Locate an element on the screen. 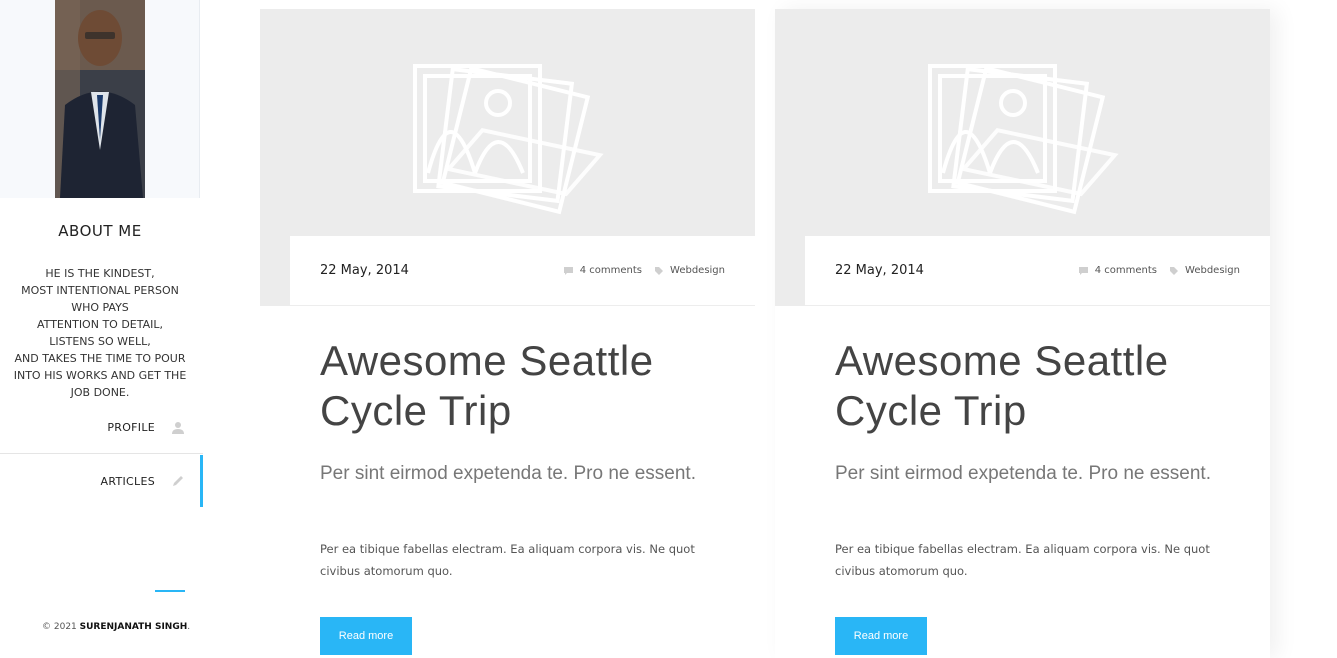 The image size is (1337, 658). pencil-icon is located at coordinates (178, 481).